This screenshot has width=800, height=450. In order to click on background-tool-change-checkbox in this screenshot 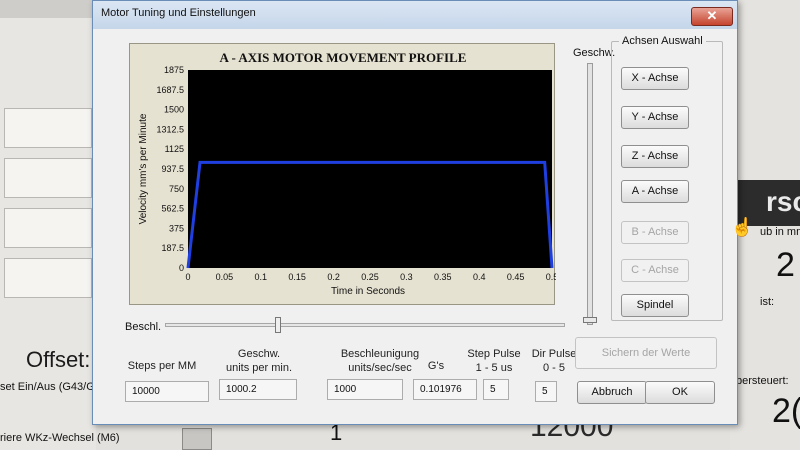, I will do `click(197, 439)`.